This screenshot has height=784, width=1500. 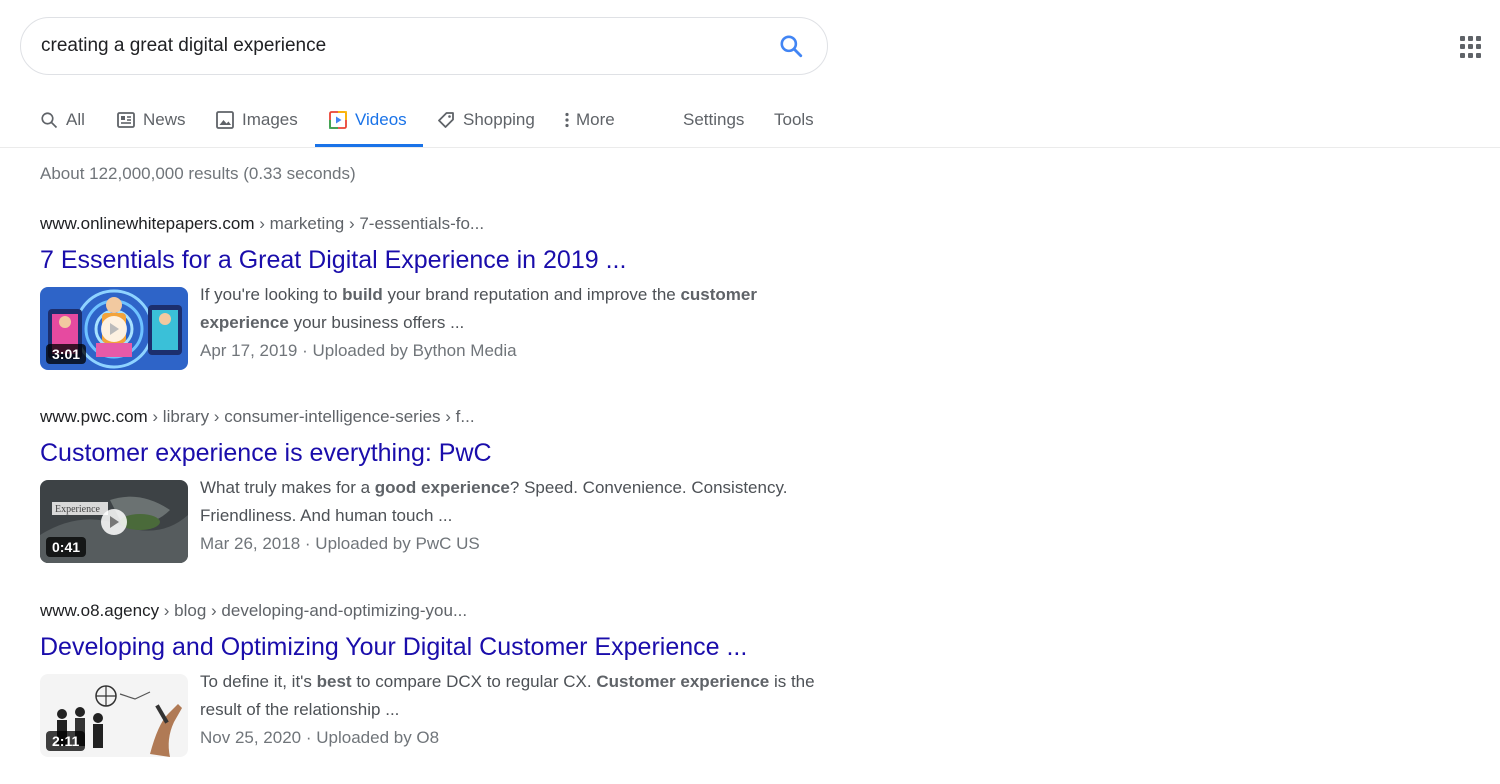 I want to click on news-icon, so click(x=126, y=119).